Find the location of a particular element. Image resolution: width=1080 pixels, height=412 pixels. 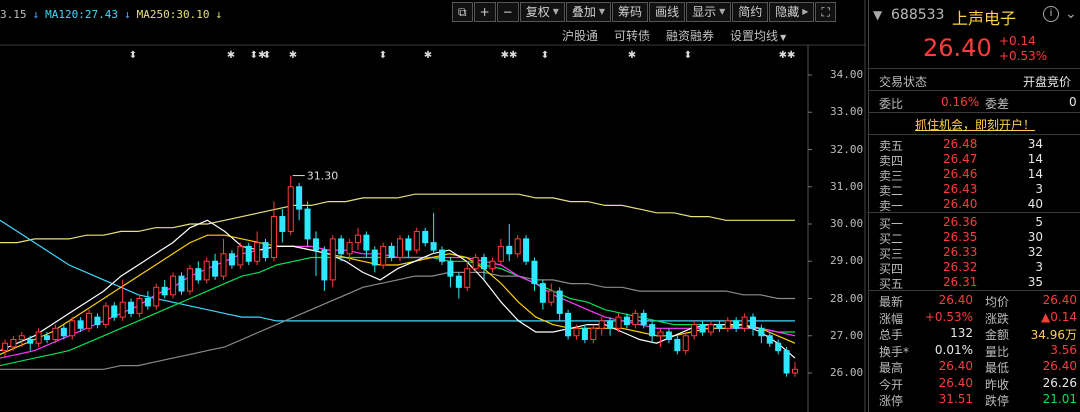

stat-value: 34.96万 is located at coordinates (1053, 335).